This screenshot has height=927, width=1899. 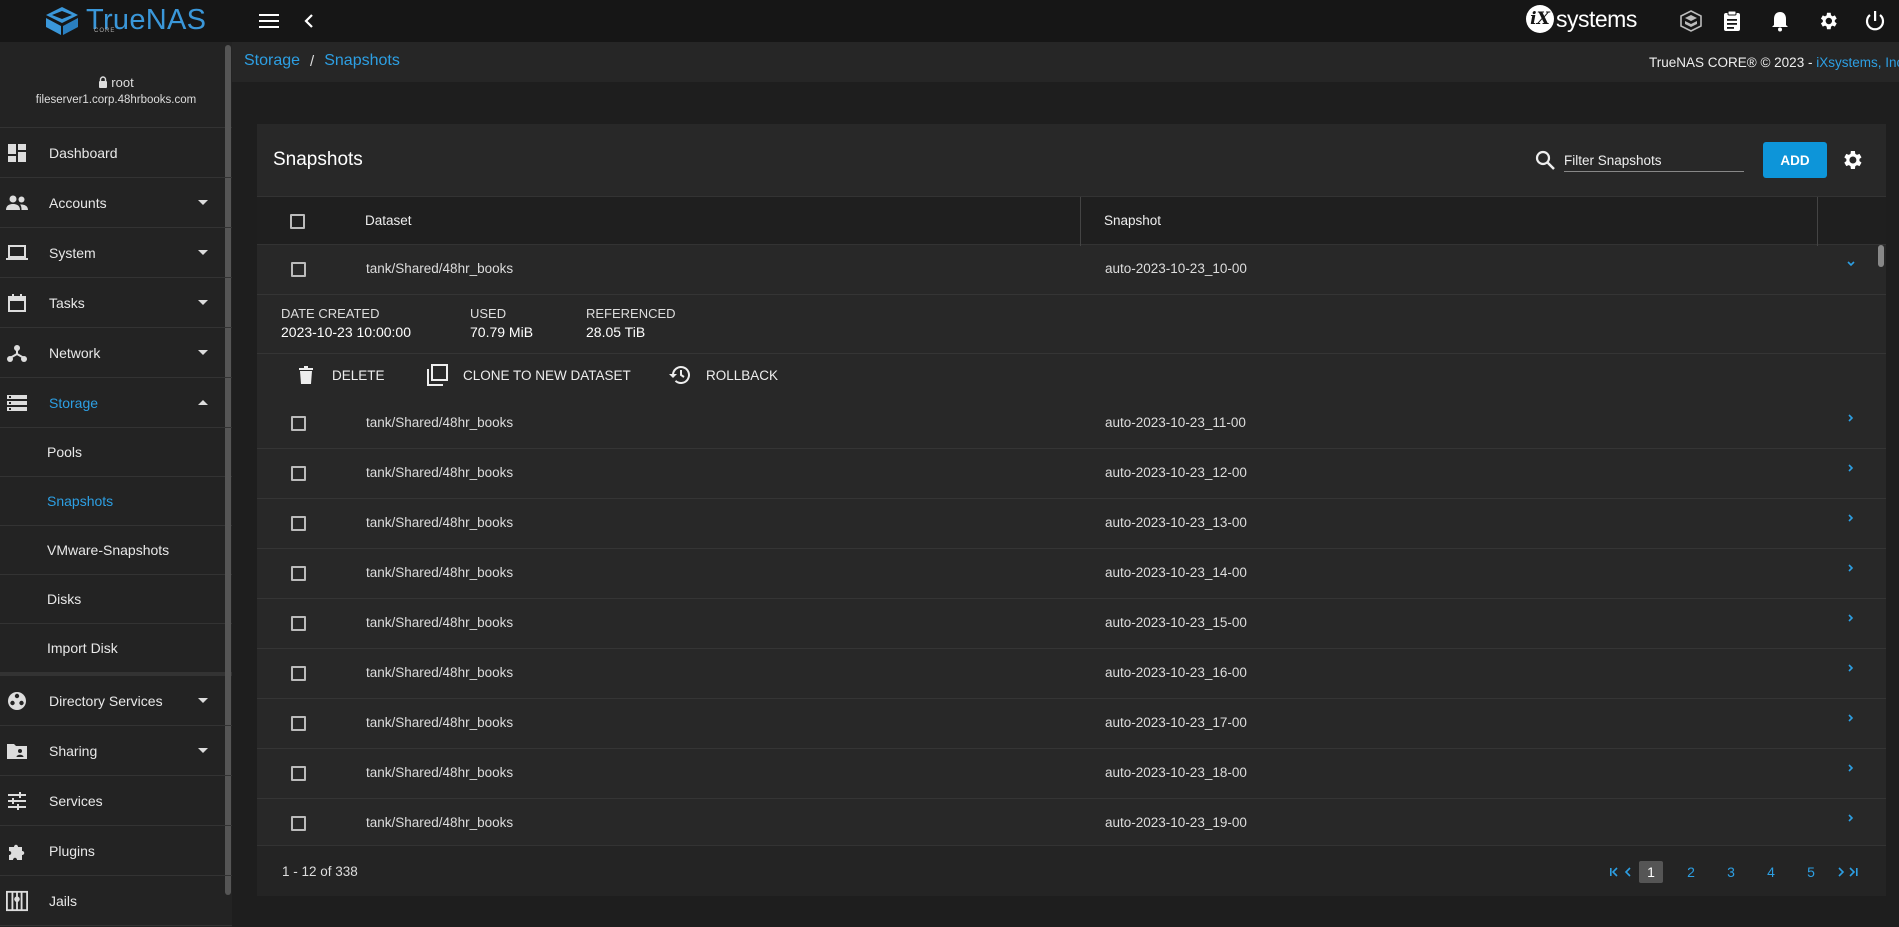 What do you see at coordinates (1176, 522) in the screenshot?
I see `row-snapshot: auto-2023-10-23_13-00` at bounding box center [1176, 522].